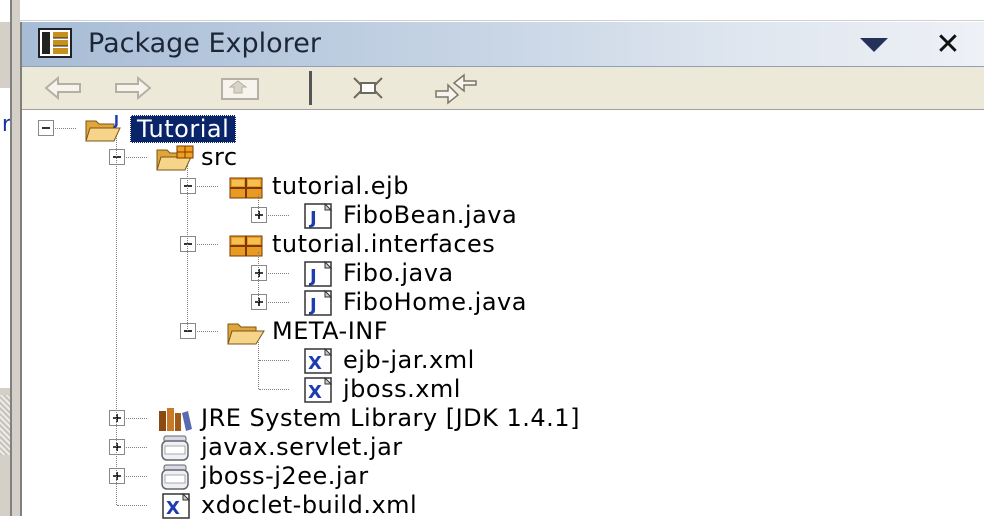 The image size is (984, 529). What do you see at coordinates (503, 186) in the screenshot?
I see `tree-item: tutorial.ejb` at bounding box center [503, 186].